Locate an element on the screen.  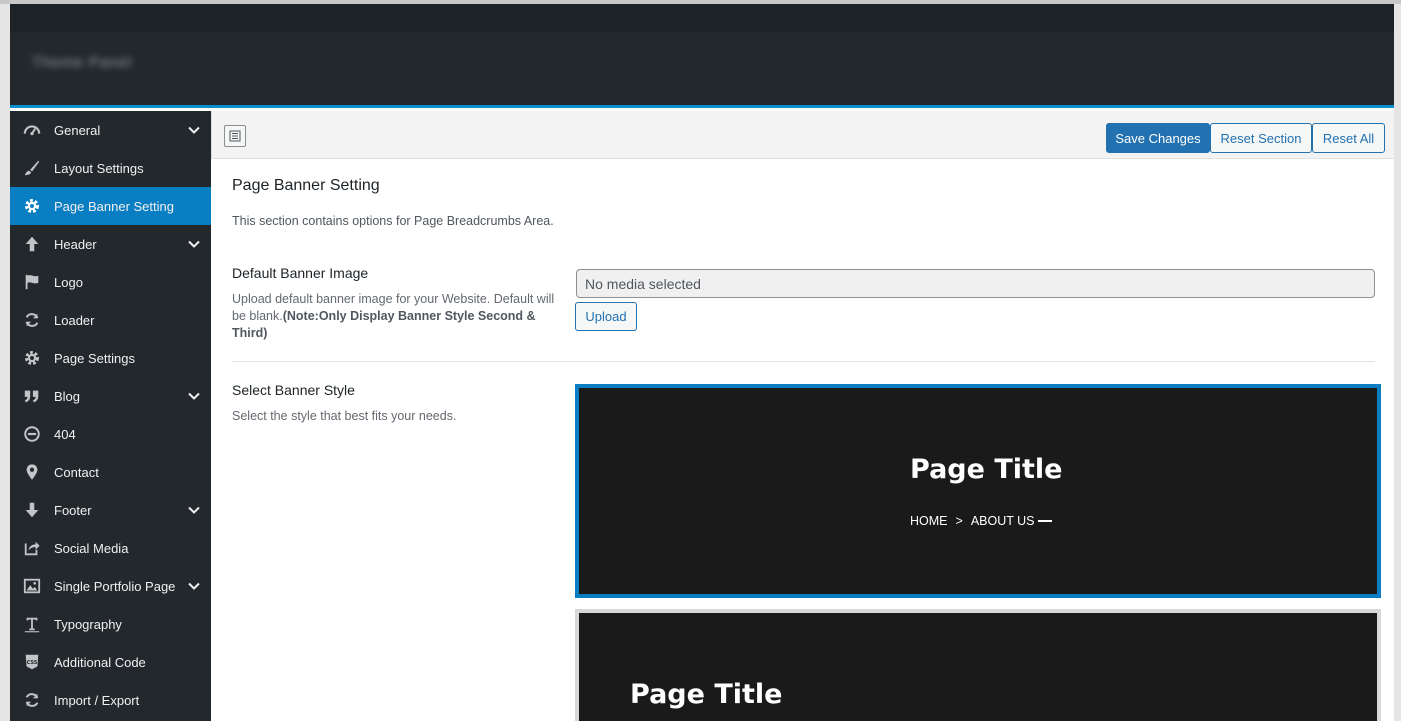
crumb-dash is located at coordinates (1045, 521).